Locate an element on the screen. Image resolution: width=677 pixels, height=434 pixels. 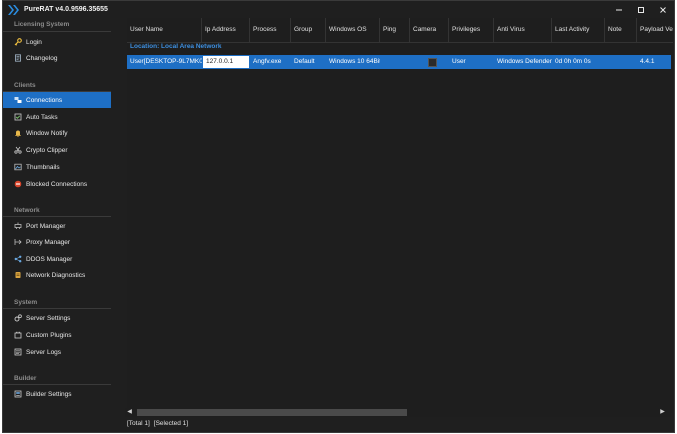
cell-anti-virus: Windows Defender is located at coordinates (524, 61).